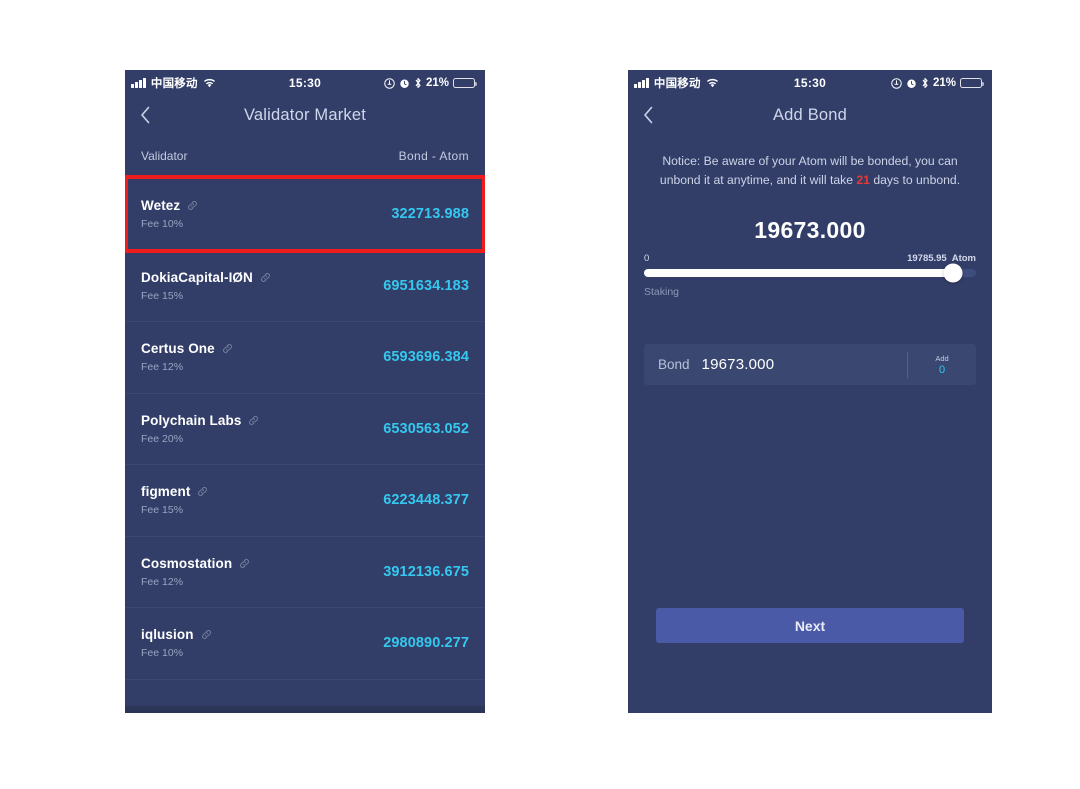 This screenshot has height=789, width=1080. Describe the element at coordinates (206, 286) in the screenshot. I see `validator-info: DokiaCapital-IØN Fee 15%` at that location.